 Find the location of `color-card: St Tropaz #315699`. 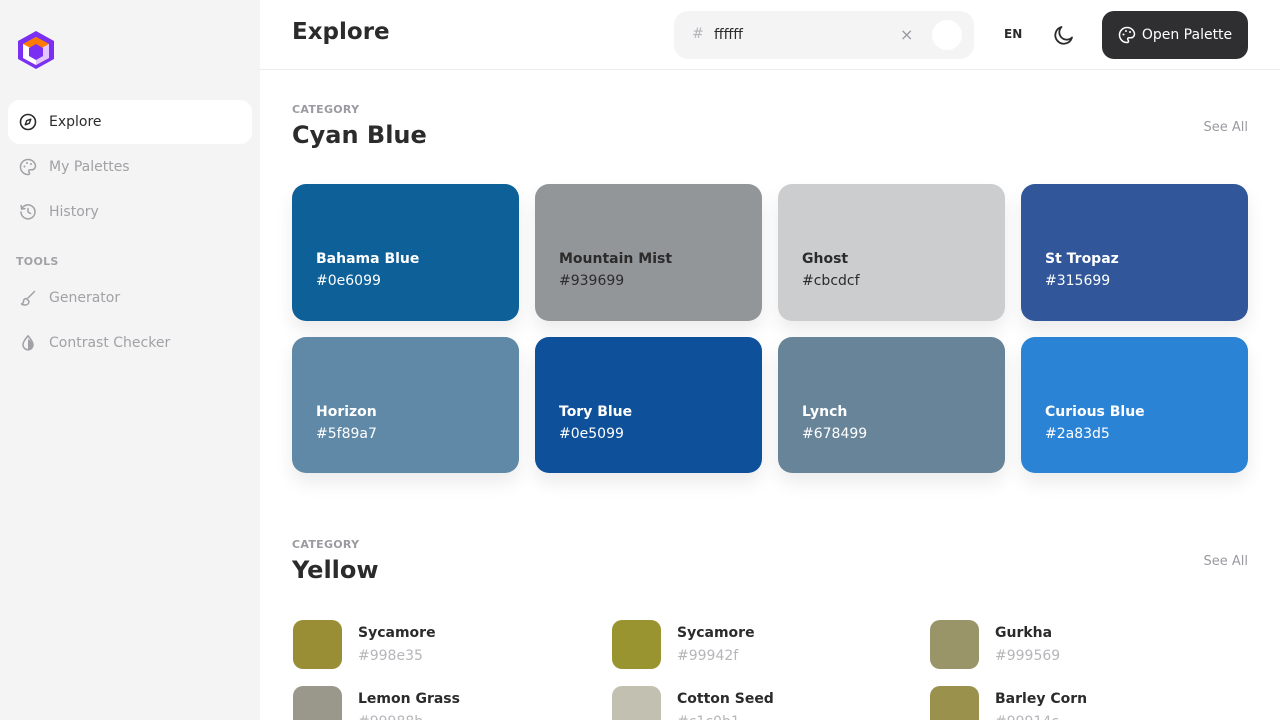

color-card: St Tropaz #315699 is located at coordinates (1134, 252).